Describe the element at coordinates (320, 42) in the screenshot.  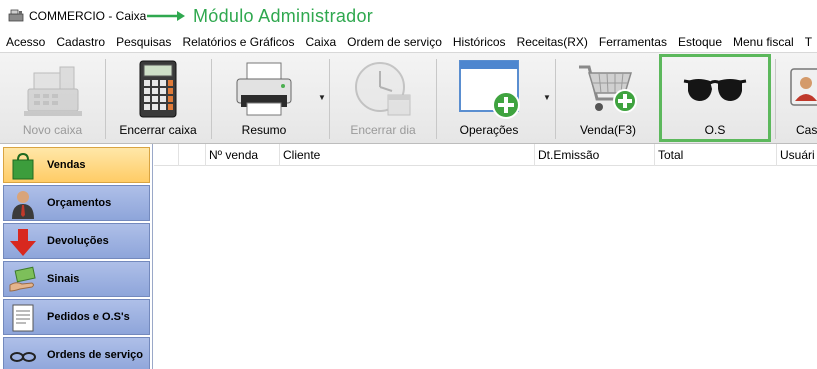
I see `menu-caixa: Caixa` at that location.